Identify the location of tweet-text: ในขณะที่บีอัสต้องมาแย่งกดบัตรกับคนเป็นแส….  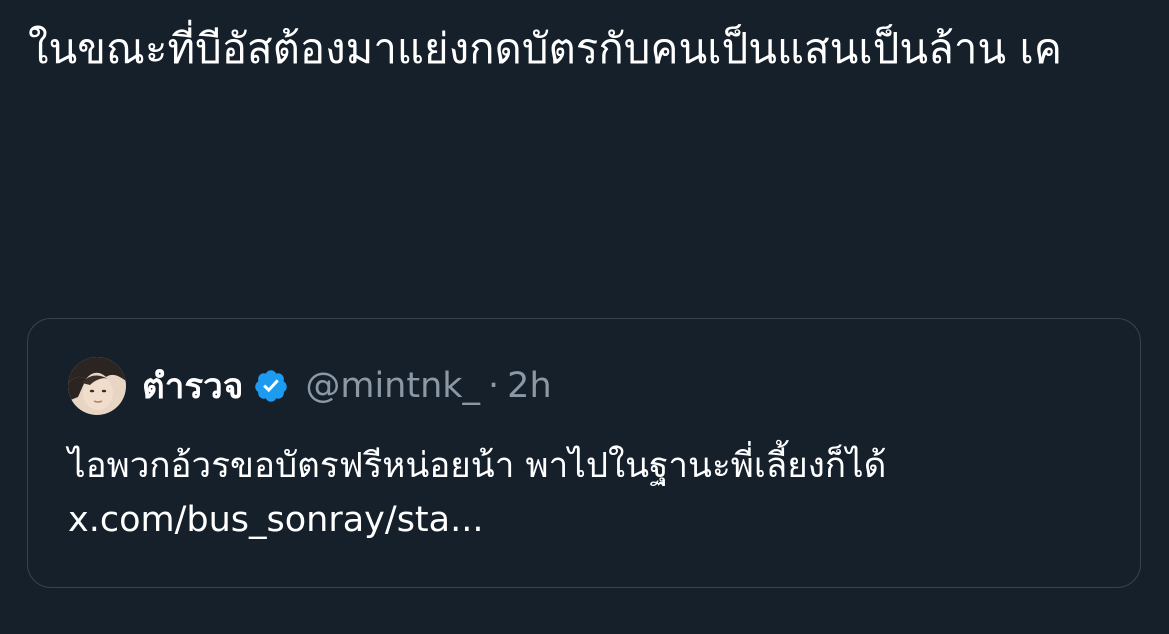
(545, 48).